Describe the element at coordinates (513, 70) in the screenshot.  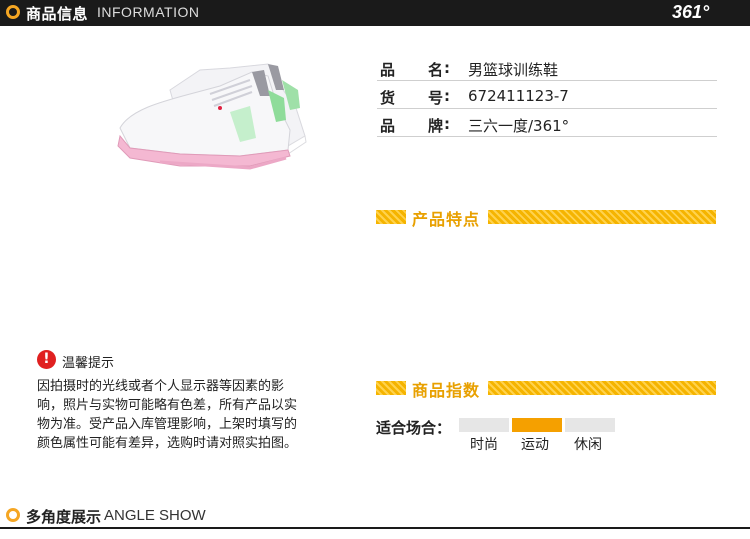
I see `info-value-name: 男篮球训练鞋` at that location.